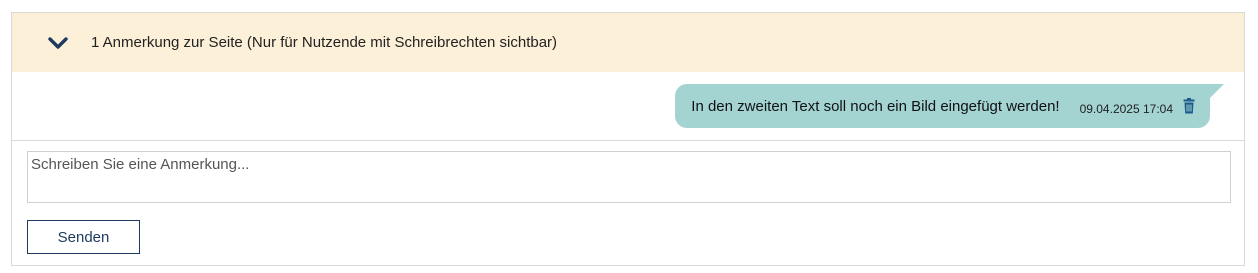 The height and width of the screenshot is (273, 1258). Describe the element at coordinates (1126, 109) in the screenshot. I see `annotation-timestamp: 09.04.2025 17:04` at that location.